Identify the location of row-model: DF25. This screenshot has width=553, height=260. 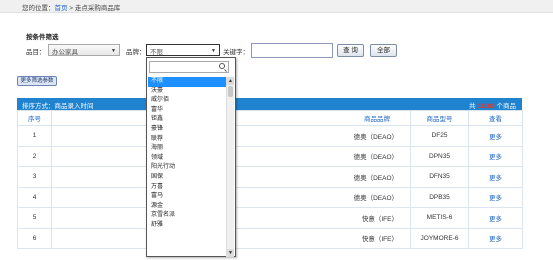
(439, 136).